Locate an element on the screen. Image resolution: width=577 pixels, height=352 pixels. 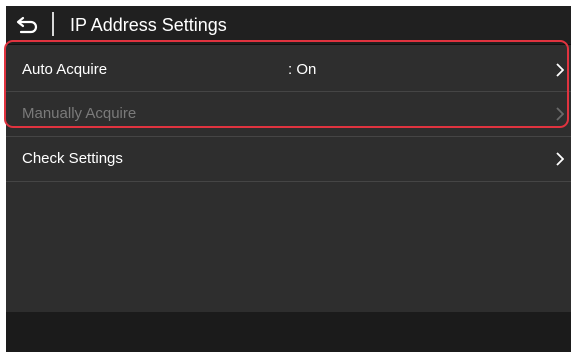
back-button is located at coordinates (28, 25).